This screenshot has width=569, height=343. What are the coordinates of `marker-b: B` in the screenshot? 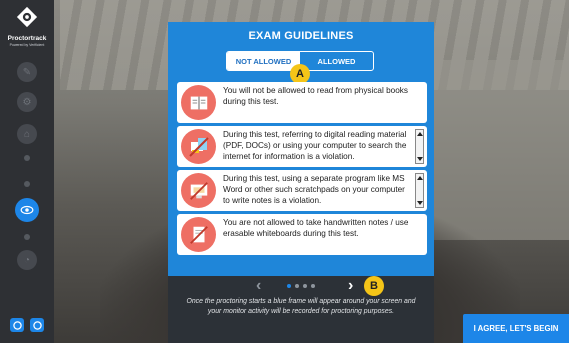 It's located at (374, 286).